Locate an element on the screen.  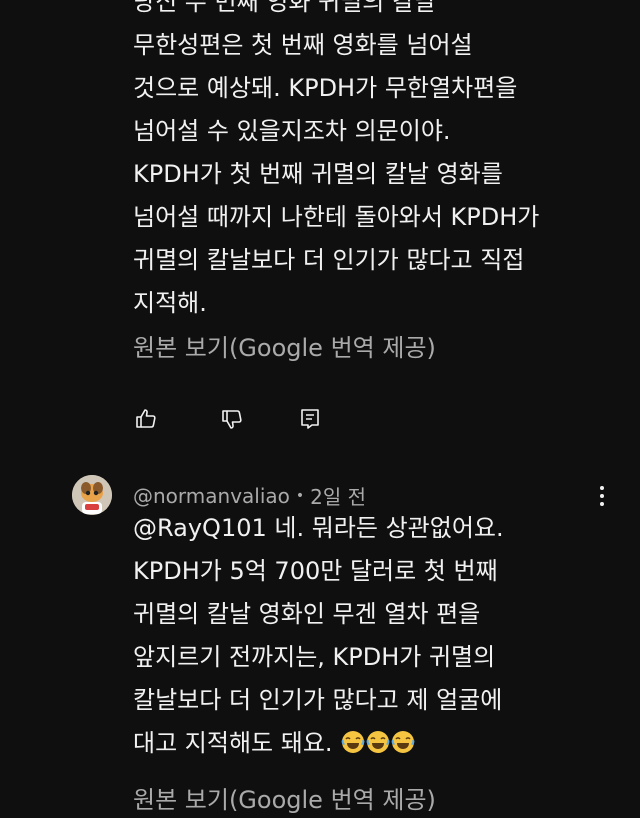
emoji-group is located at coordinates (377, 743).